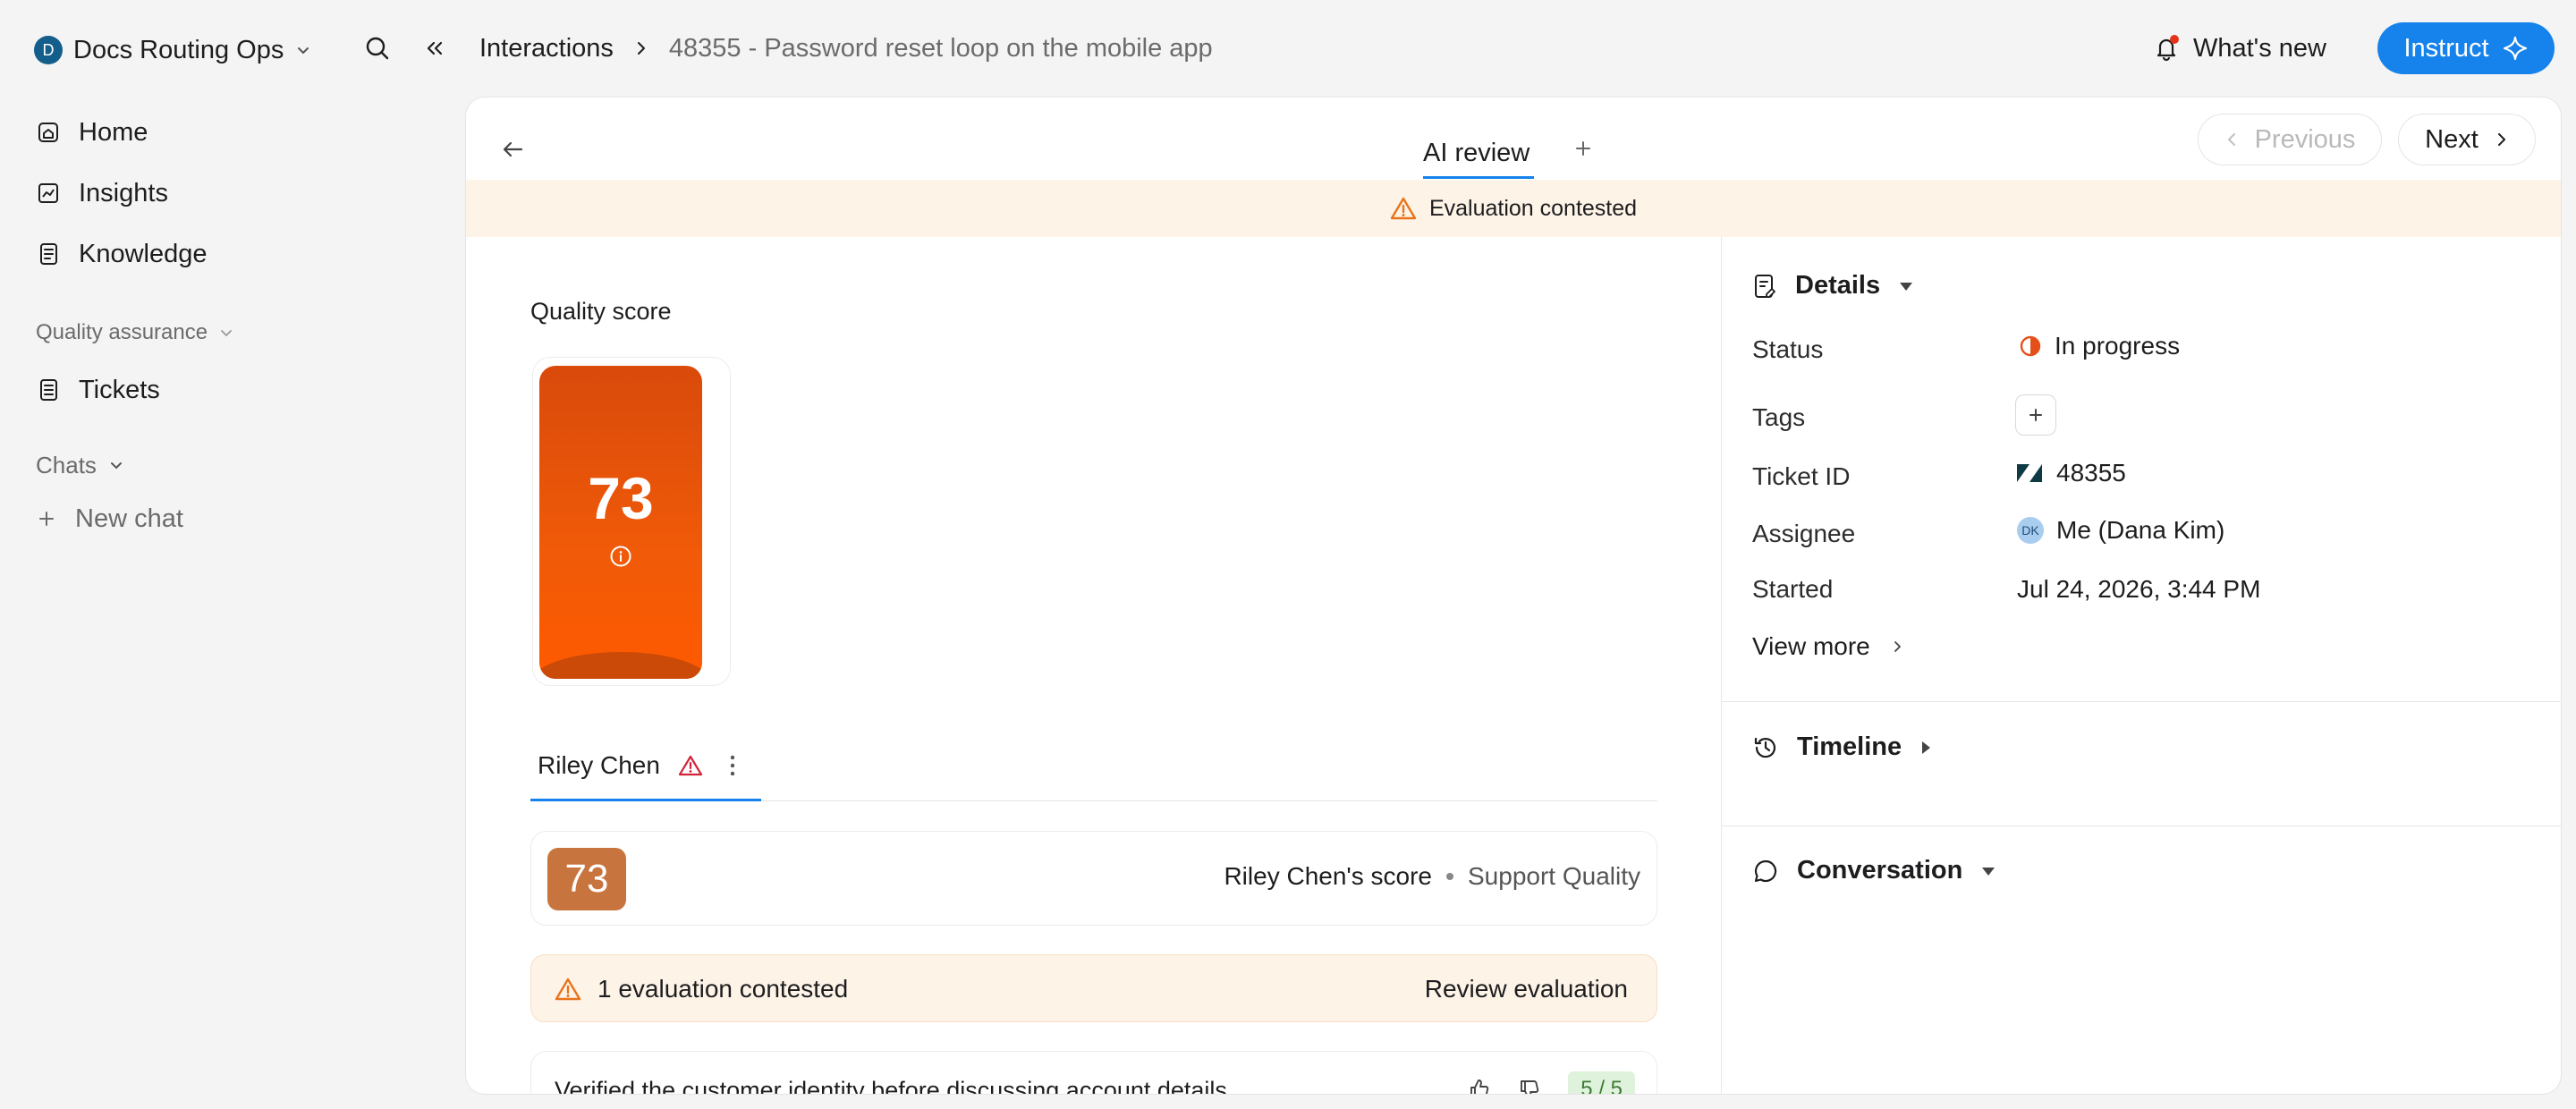 The width and height of the screenshot is (2576, 1109). I want to click on add-tag-button, so click(2035, 415).